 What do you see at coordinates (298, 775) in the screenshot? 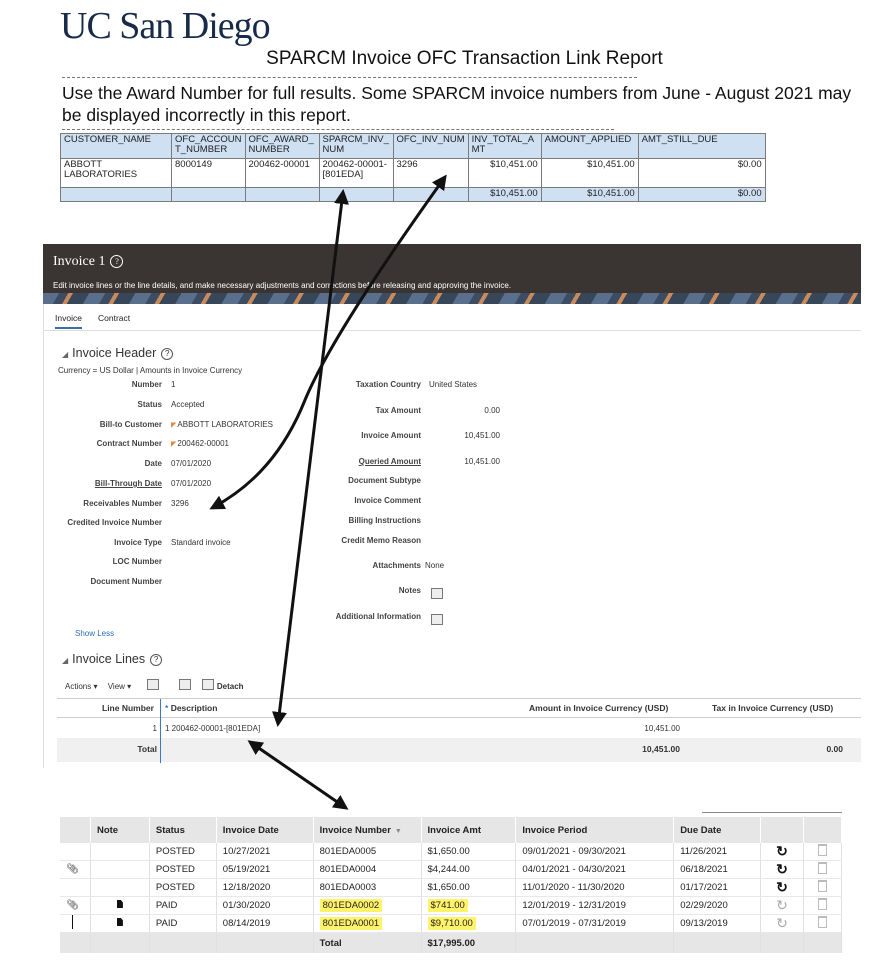
I see `arrow-line-to-list` at bounding box center [298, 775].